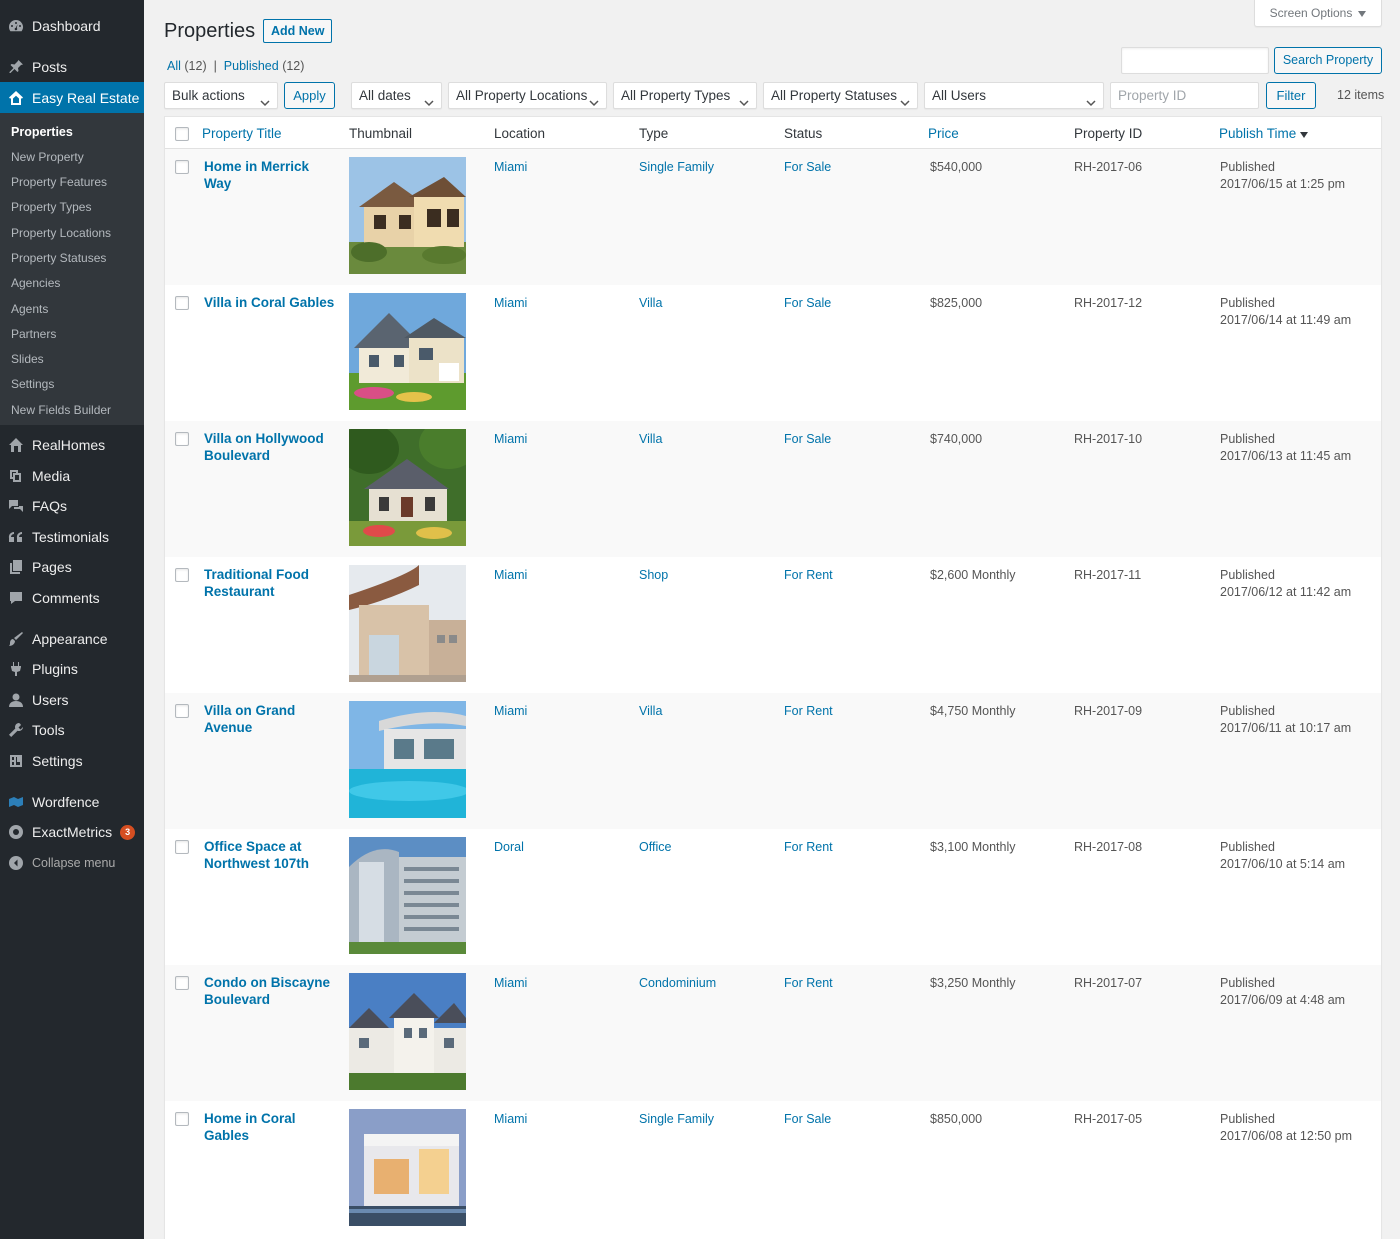  Describe the element at coordinates (72, 97) in the screenshot. I see `menu-easy-real-estate: Easy Real Estate` at that location.